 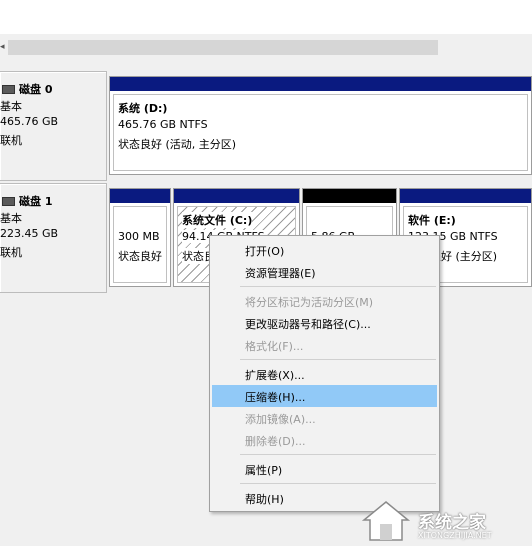 I want to click on partition-title: 系统文件 (C:), so click(x=217, y=220).